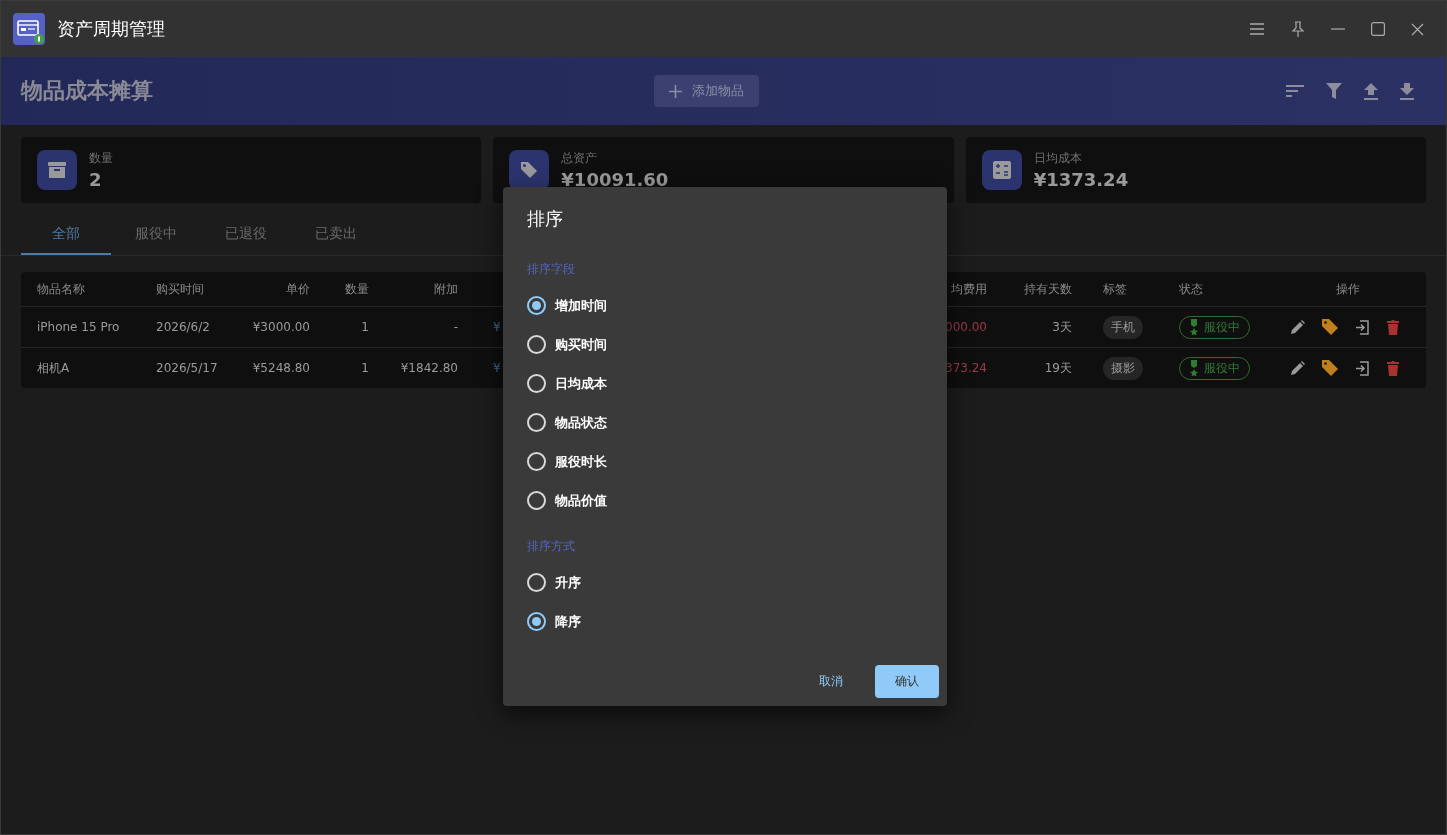  I want to click on table-cell: 3天, so click(1062, 327).